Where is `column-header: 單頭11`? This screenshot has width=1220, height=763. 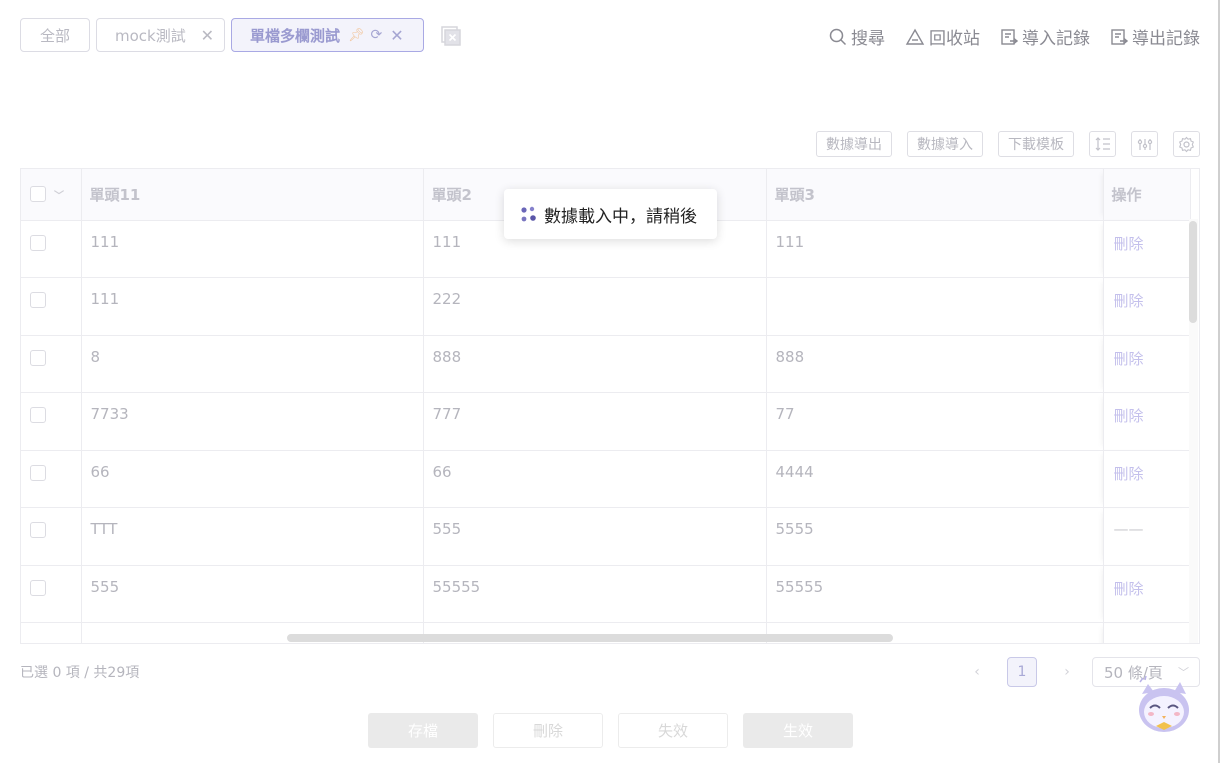
column-header: 單頭11 is located at coordinates (252, 195).